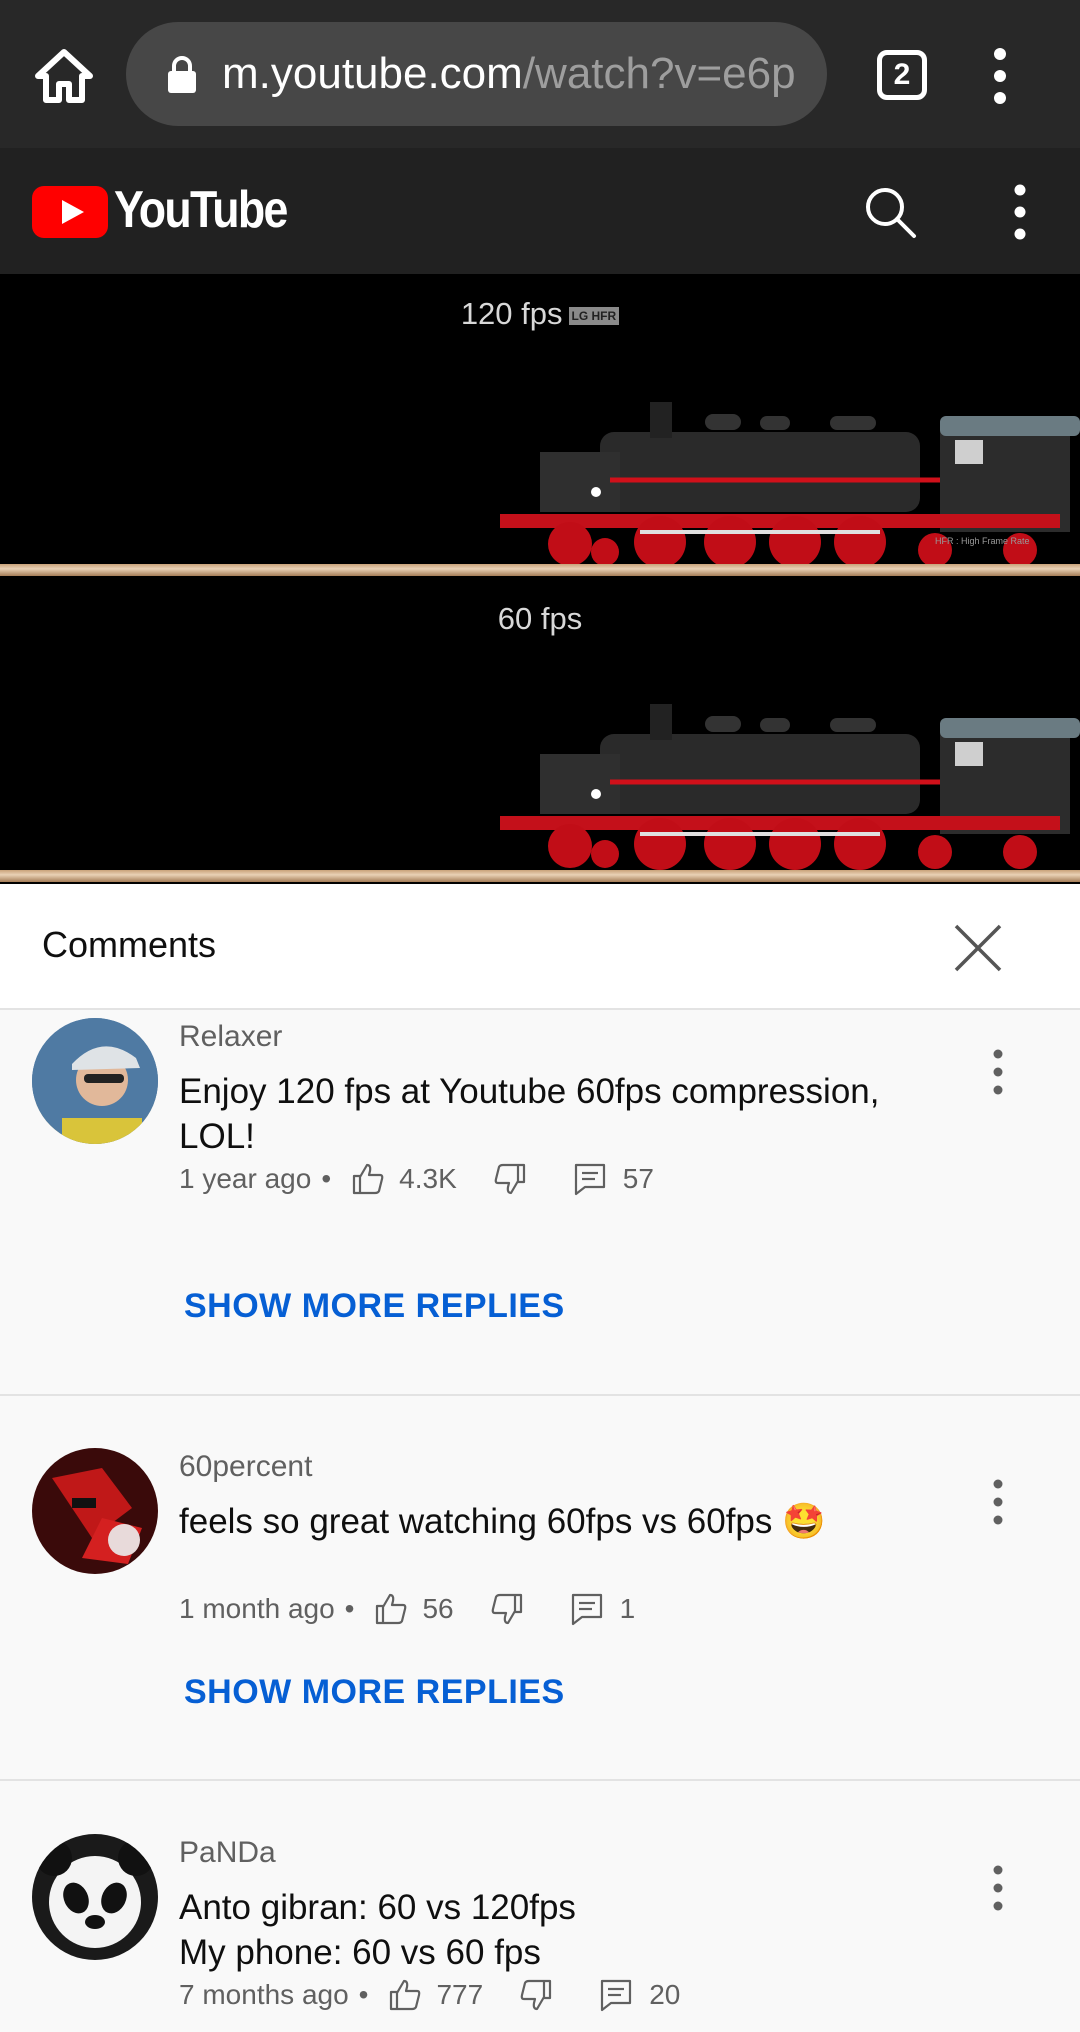 The width and height of the screenshot is (1080, 2032). What do you see at coordinates (540, 570) in the screenshot?
I see `rail-top` at bounding box center [540, 570].